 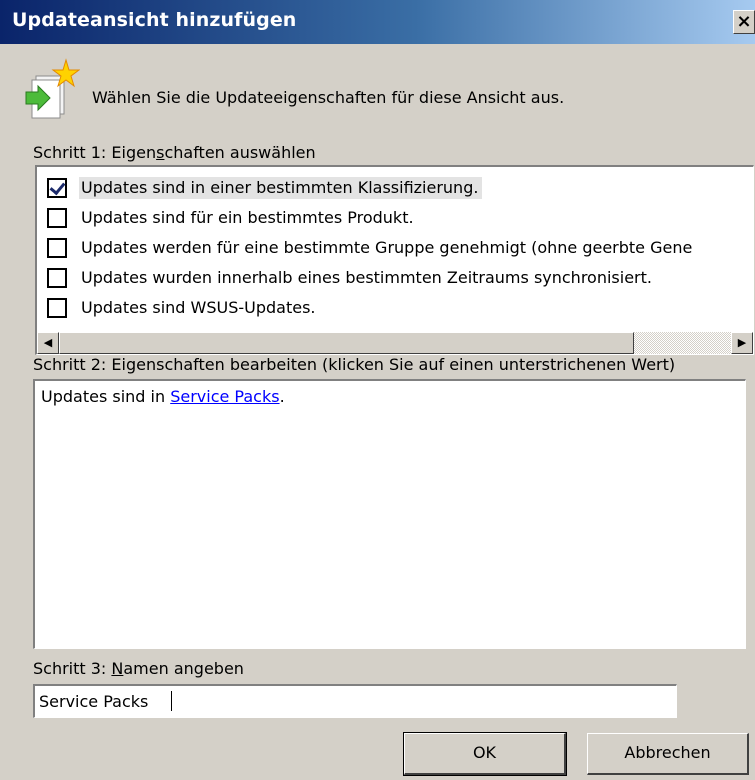 What do you see at coordinates (346, 343) in the screenshot?
I see `scroll-thumb` at bounding box center [346, 343].